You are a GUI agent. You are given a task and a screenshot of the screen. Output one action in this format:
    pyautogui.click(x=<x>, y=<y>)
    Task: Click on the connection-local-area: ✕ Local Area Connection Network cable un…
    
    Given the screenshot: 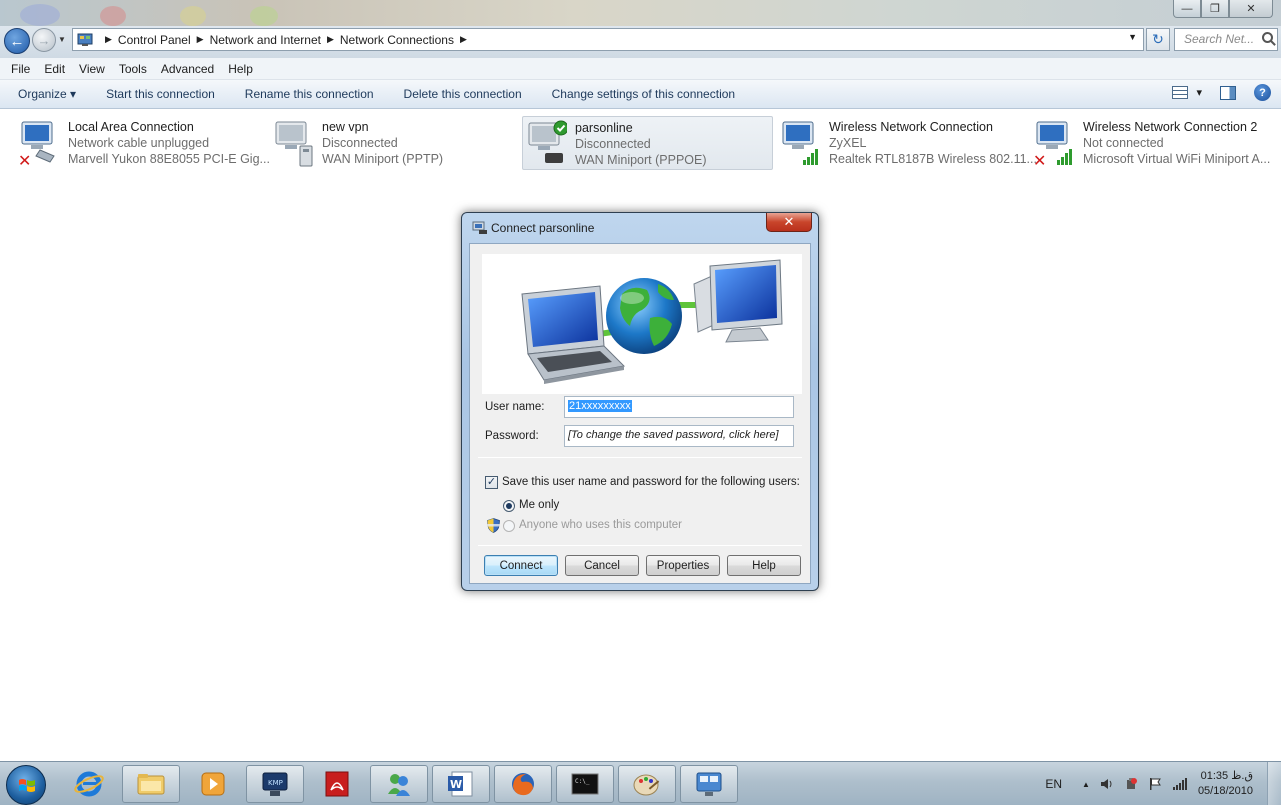 What is the action you would take?
    pyautogui.click(x=143, y=143)
    